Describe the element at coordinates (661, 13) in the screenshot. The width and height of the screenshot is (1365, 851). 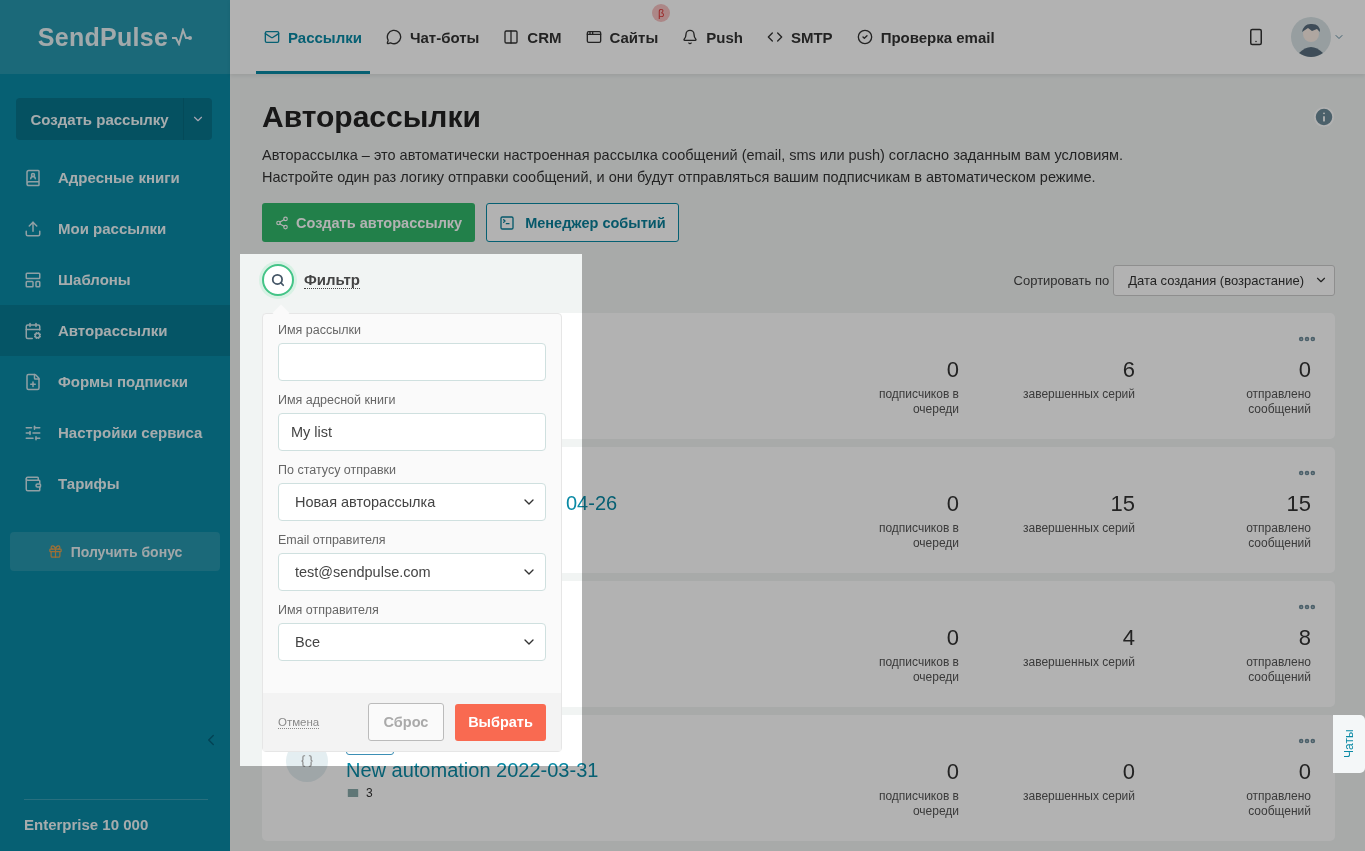
I see `beta-badge: β` at that location.